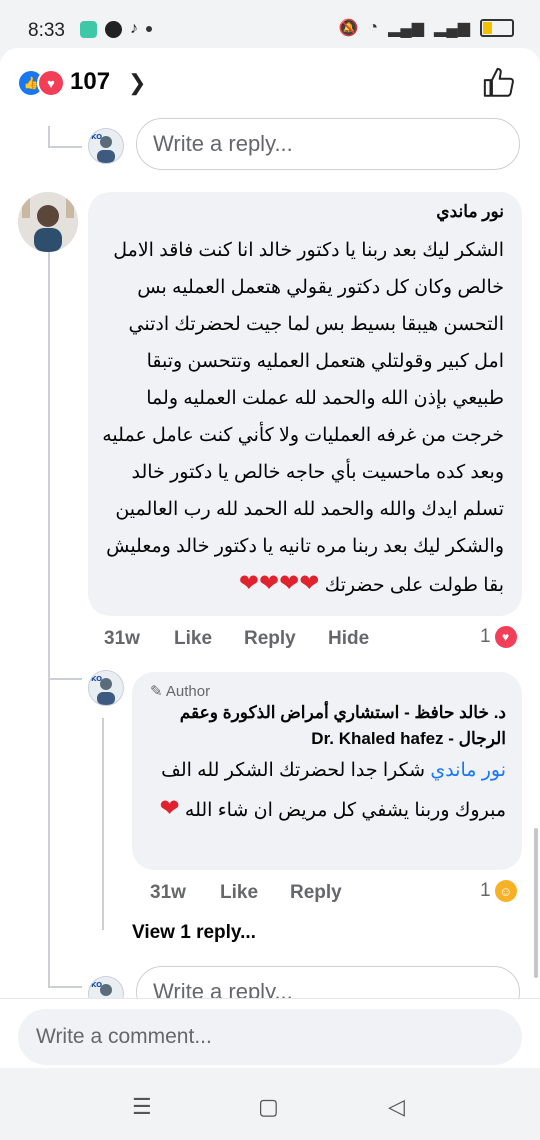  Describe the element at coordinates (536, 903) in the screenshot. I see `scrollbar` at that location.